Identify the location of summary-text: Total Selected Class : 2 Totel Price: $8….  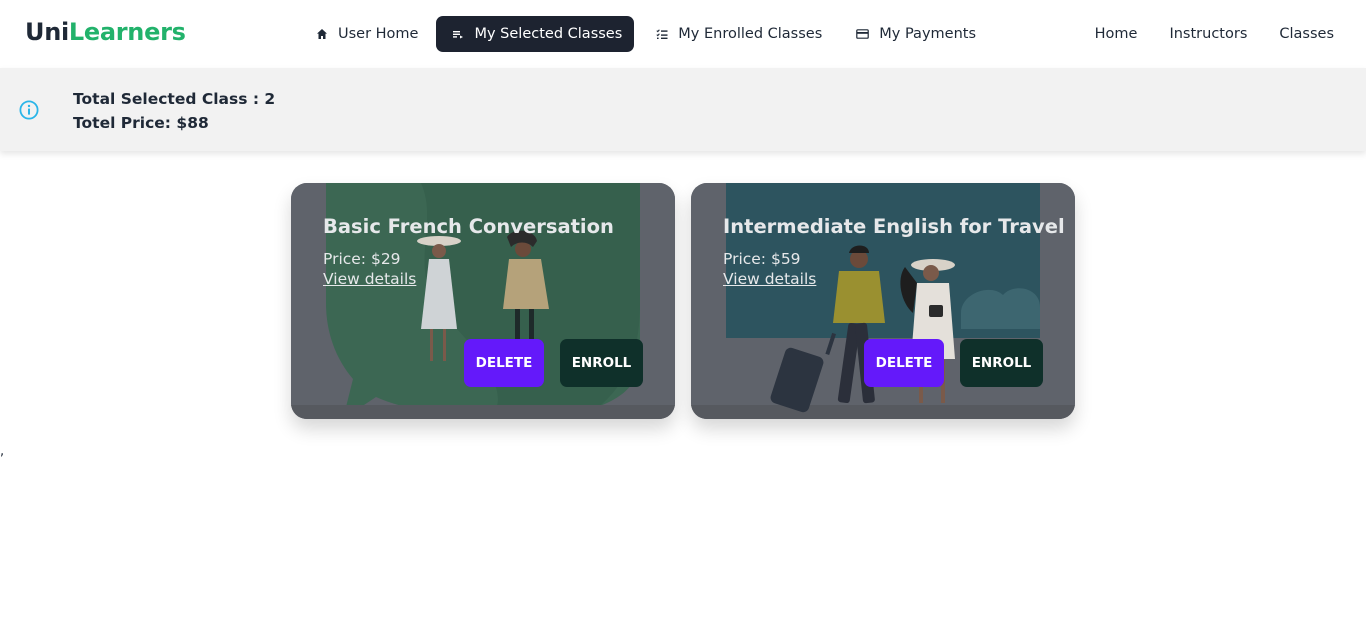
(174, 111).